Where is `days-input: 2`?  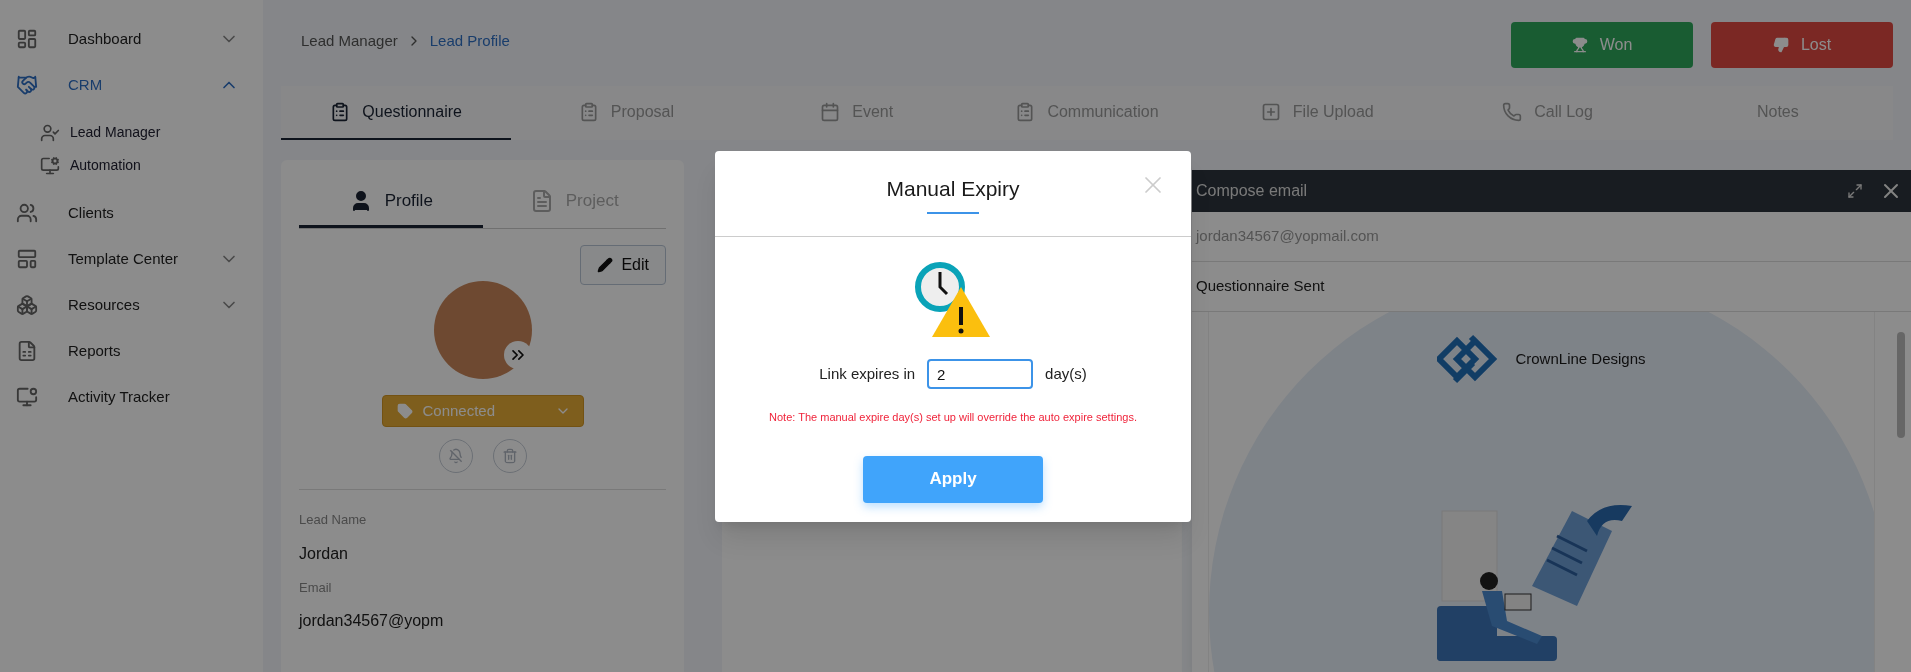
days-input: 2 is located at coordinates (980, 374).